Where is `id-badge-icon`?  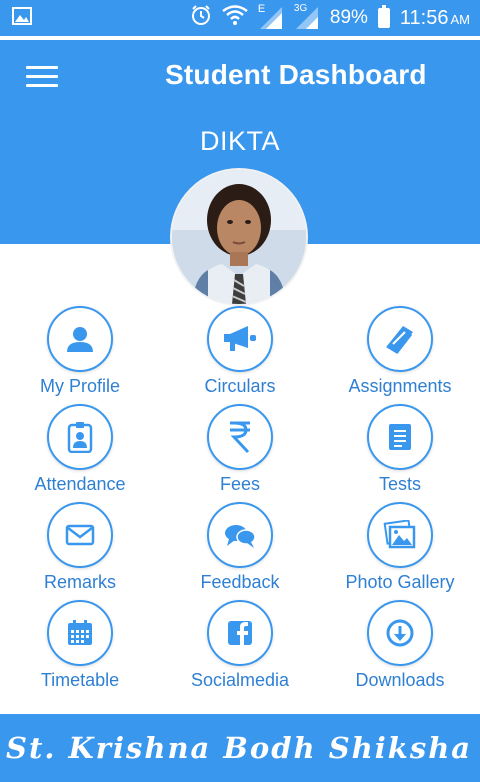
id-badge-icon is located at coordinates (80, 437).